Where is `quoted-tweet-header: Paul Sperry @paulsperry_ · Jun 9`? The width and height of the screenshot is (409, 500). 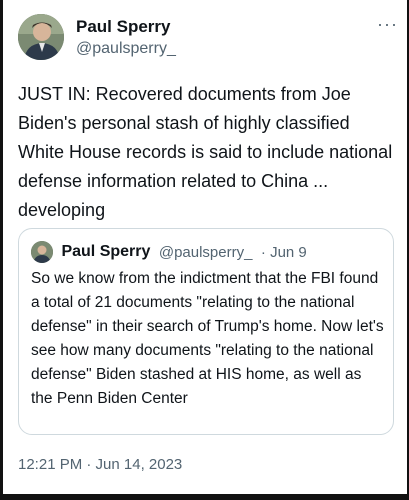 quoted-tweet-header: Paul Sperry @paulsperry_ · Jun 9 is located at coordinates (169, 253).